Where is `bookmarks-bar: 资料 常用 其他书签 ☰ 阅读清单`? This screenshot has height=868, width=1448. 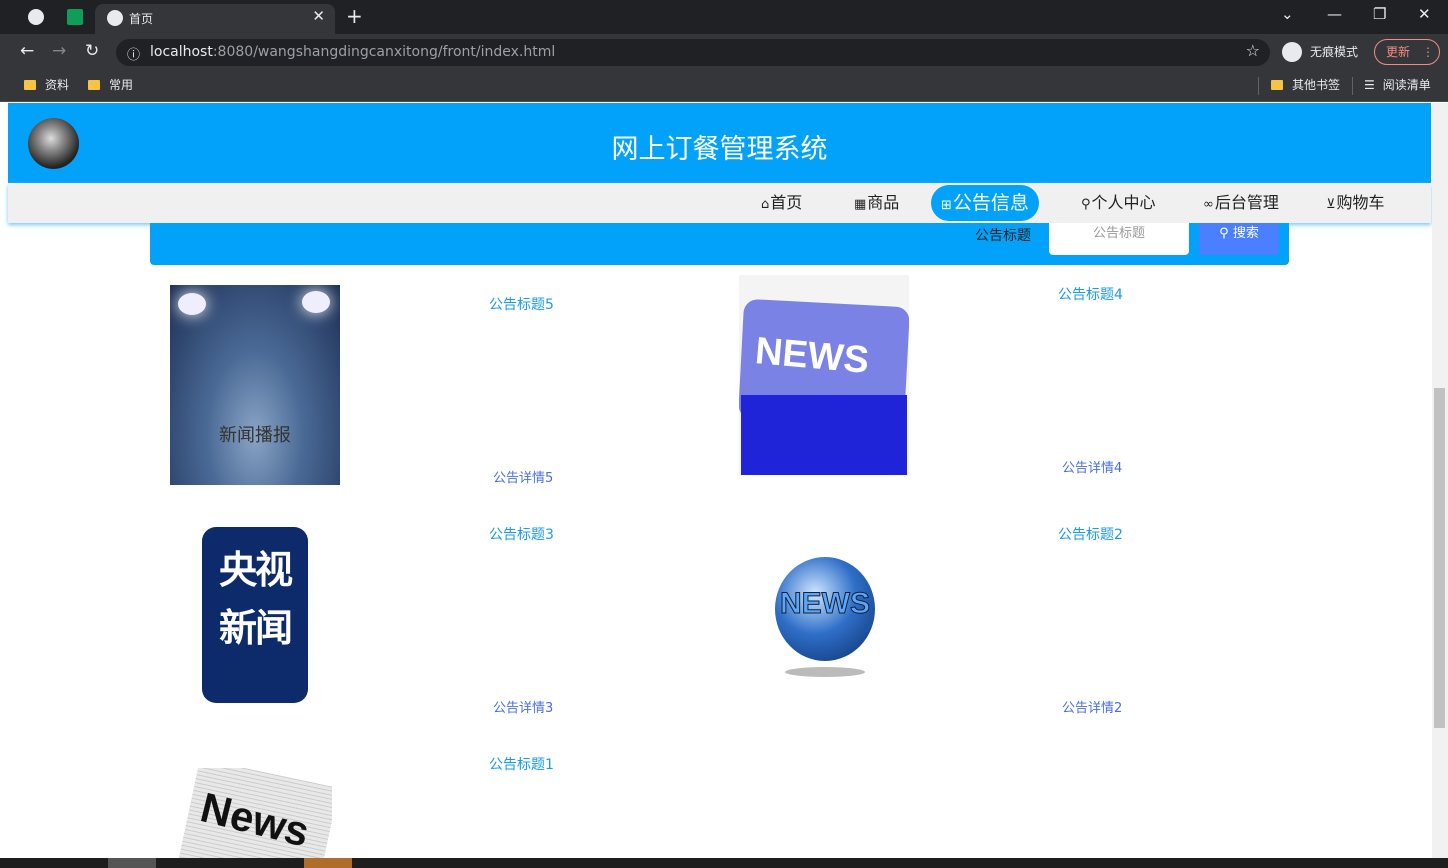 bookmarks-bar: 资料 常用 其他书签 ☰ 阅读清单 is located at coordinates (724, 86).